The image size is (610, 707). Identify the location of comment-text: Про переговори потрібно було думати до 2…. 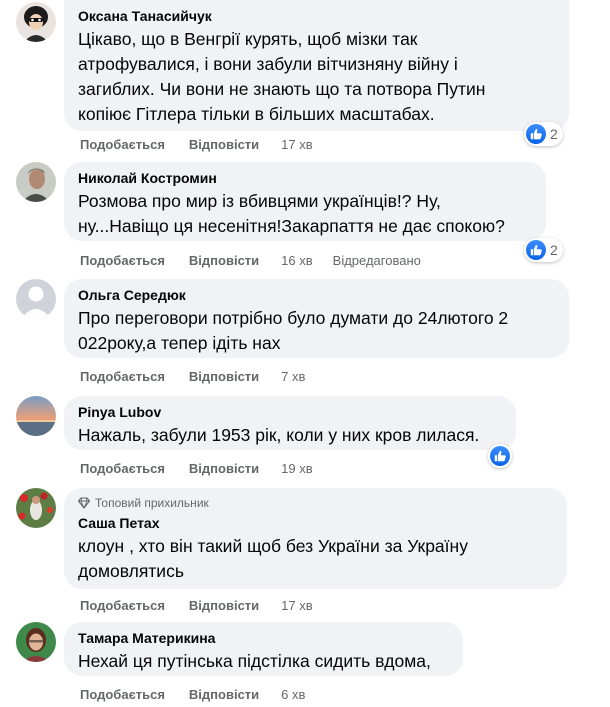
(317, 331).